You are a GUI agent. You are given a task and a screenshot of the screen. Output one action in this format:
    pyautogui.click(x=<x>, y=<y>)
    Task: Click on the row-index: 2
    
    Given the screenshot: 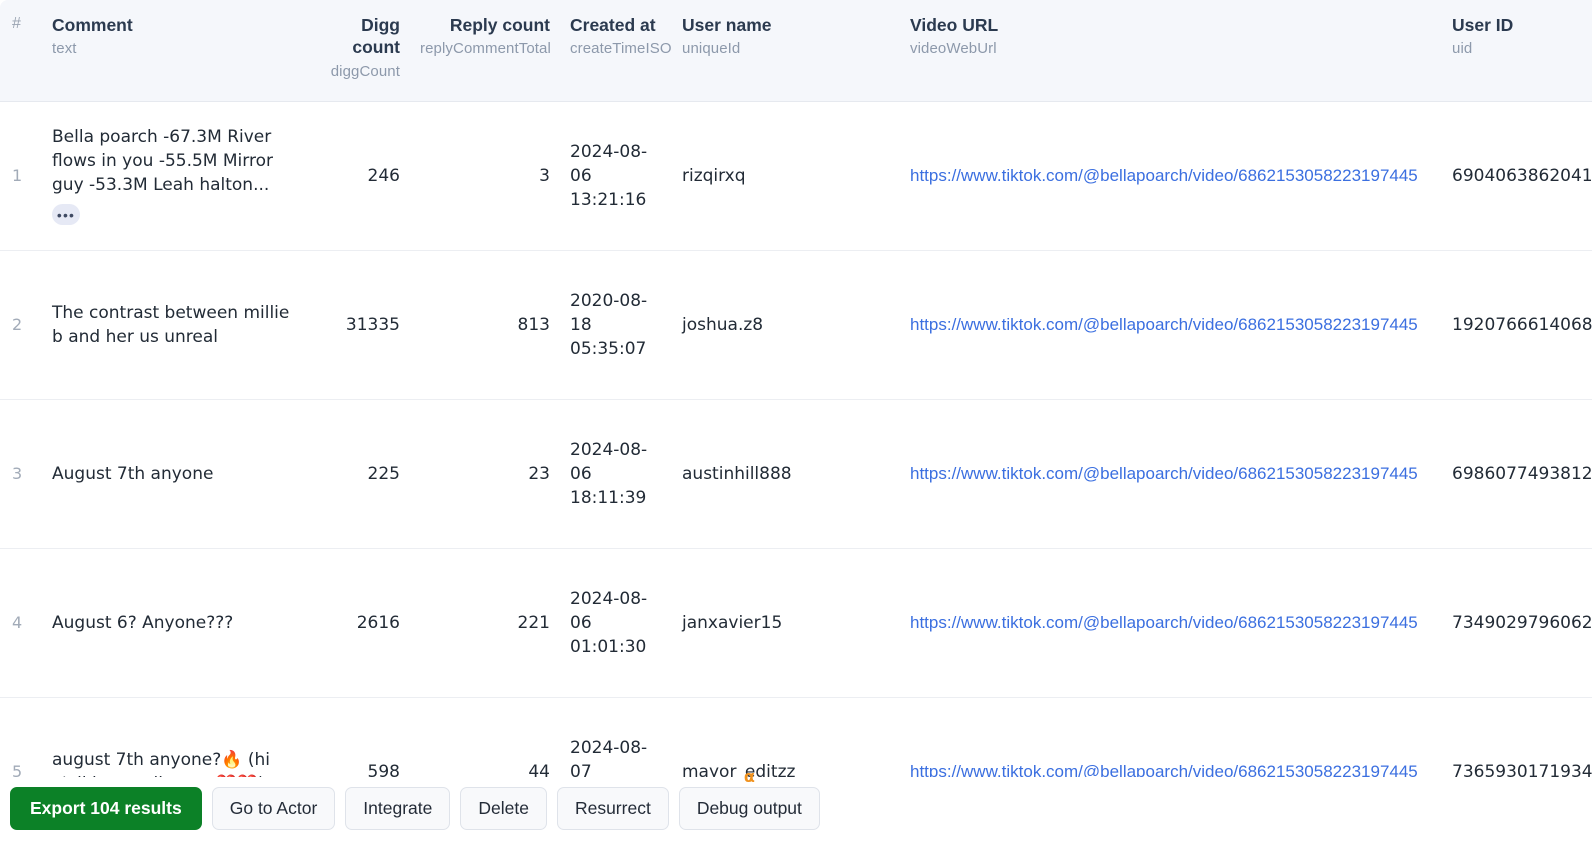 What is the action you would take?
    pyautogui.click(x=21, y=325)
    